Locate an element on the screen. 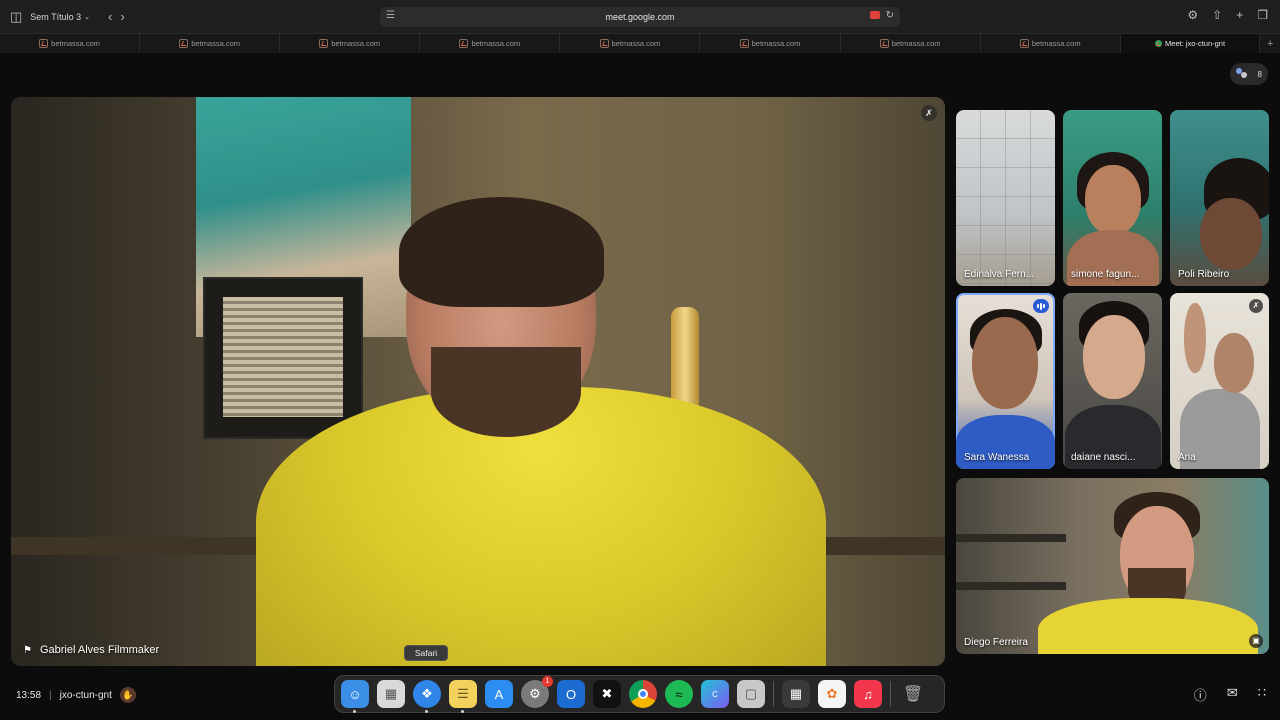 The width and height of the screenshot is (1280, 720). chrome-icon is located at coordinates (643, 694).